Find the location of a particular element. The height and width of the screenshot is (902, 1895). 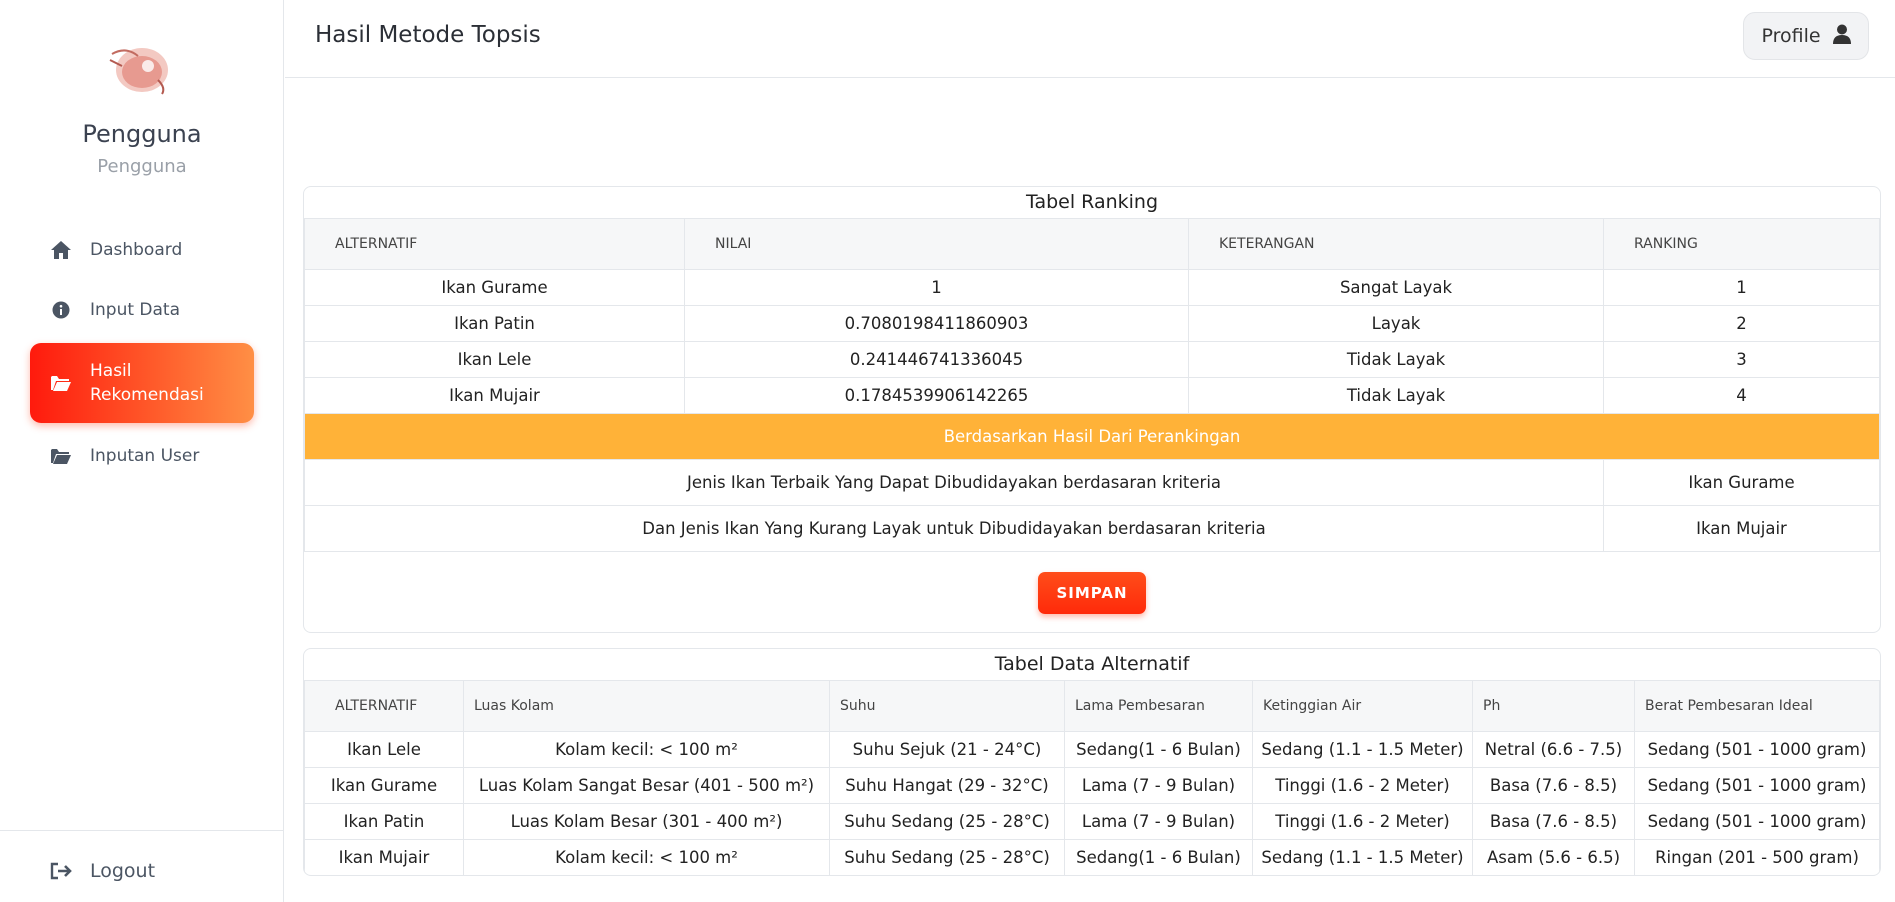

user-icon is located at coordinates (1841, 36).